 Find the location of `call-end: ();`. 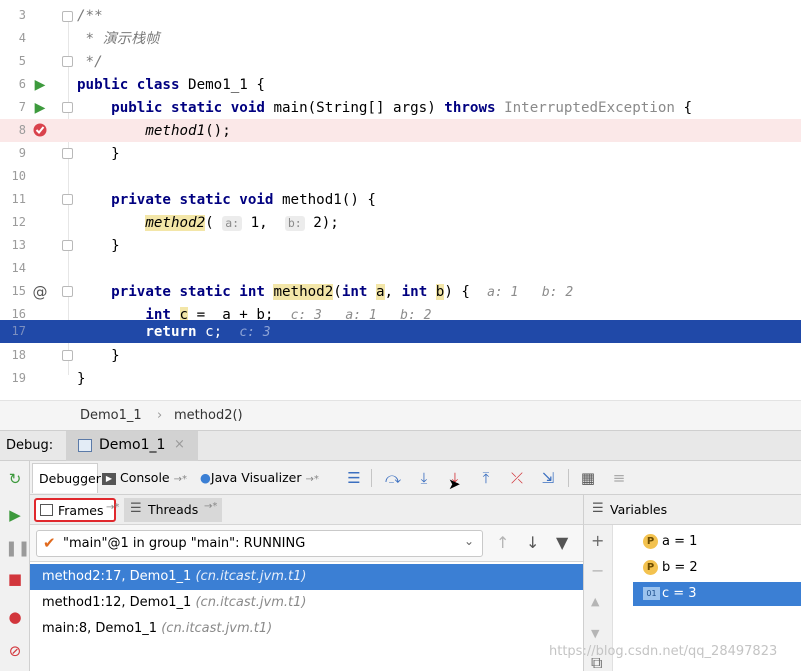

call-end: (); is located at coordinates (218, 131).